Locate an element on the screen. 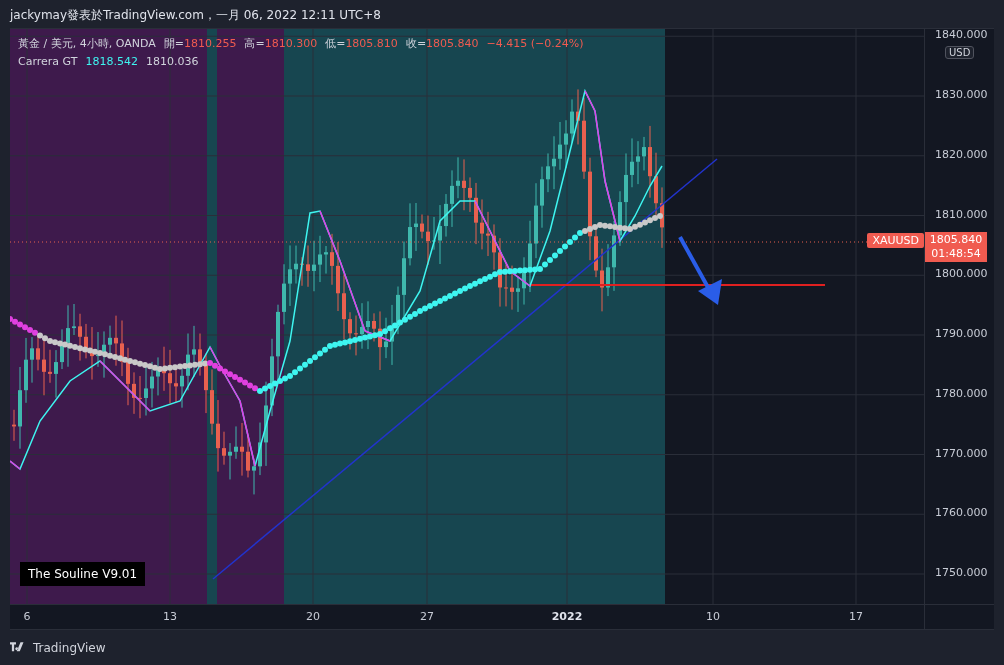 This screenshot has height=665, width=1004. ohlc-value: 收=1805.840 is located at coordinates (442, 44).